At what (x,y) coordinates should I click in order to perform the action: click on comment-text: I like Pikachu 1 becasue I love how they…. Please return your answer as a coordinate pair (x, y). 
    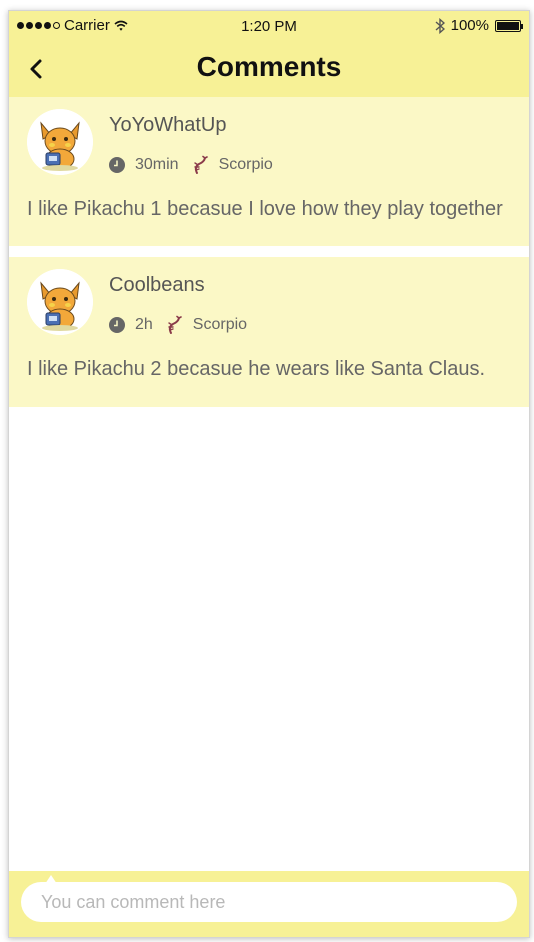
    Looking at the image, I should click on (265, 209).